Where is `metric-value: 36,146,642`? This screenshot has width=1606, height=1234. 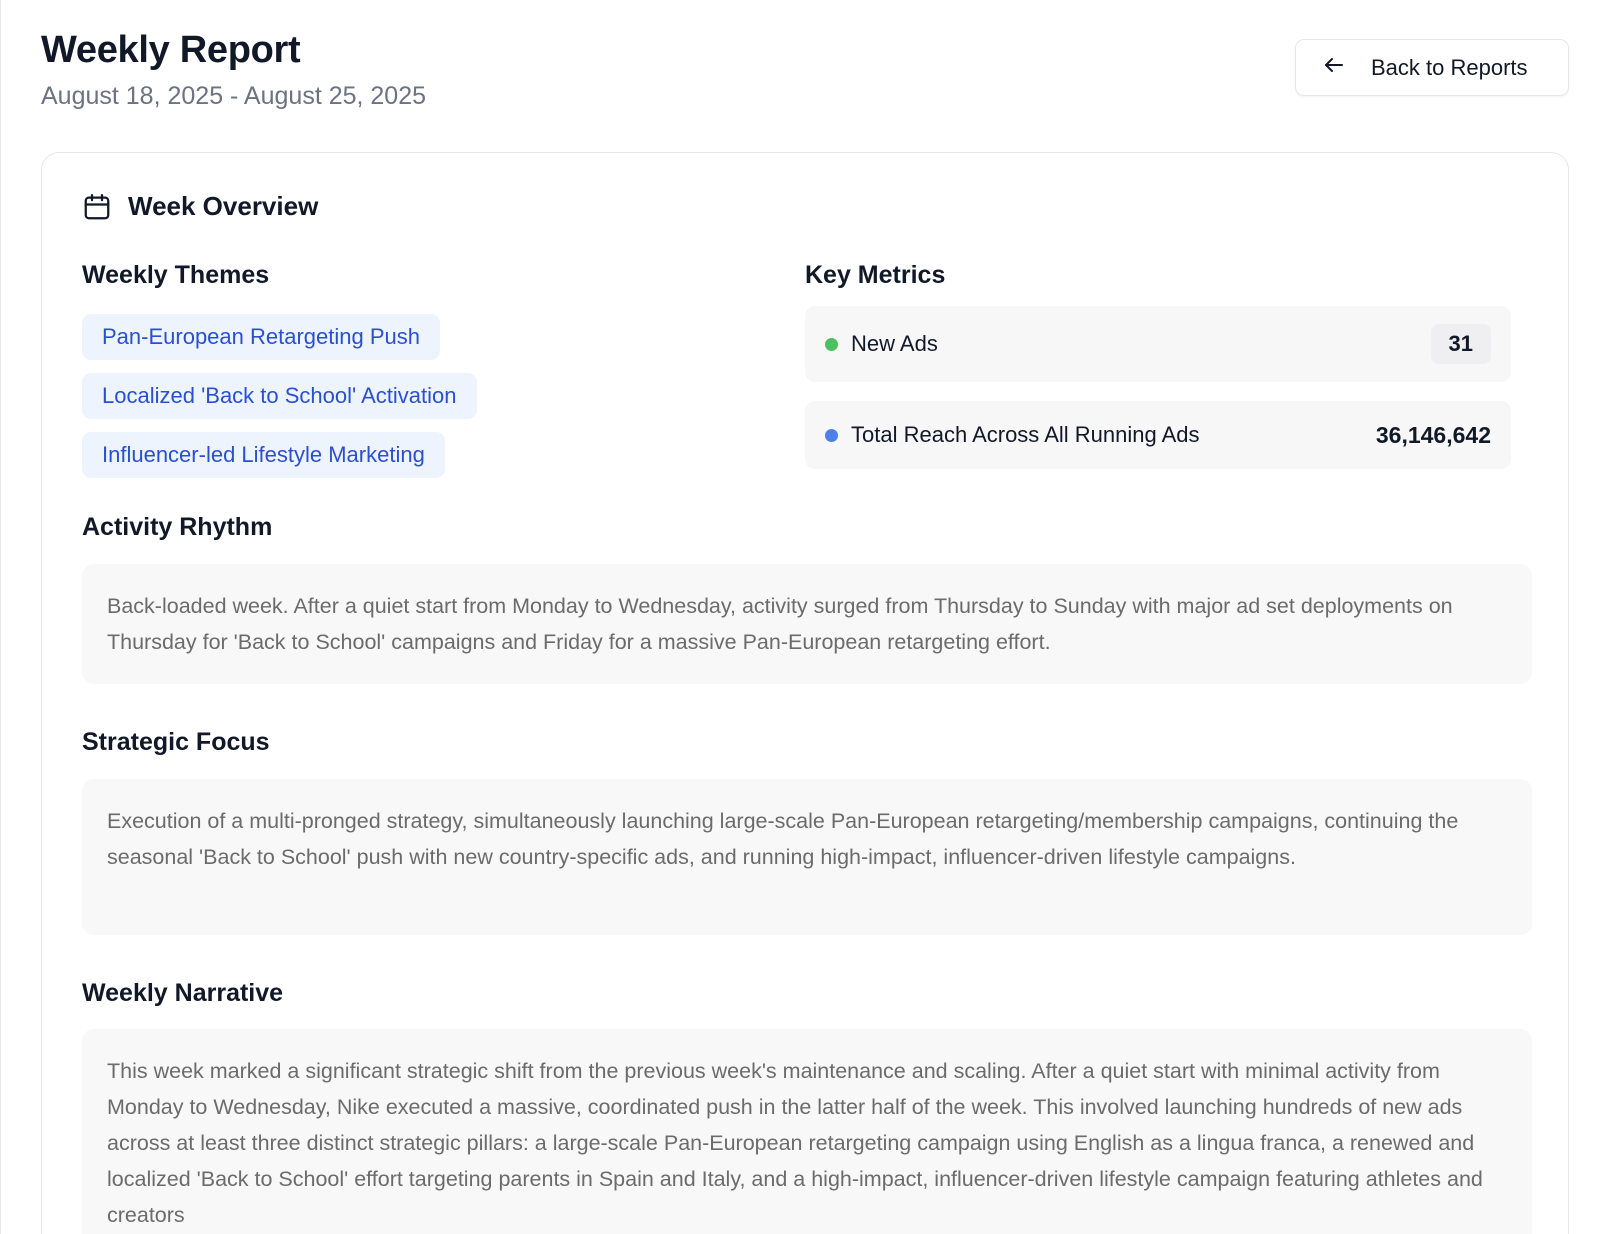
metric-value: 36,146,642 is located at coordinates (1433, 434).